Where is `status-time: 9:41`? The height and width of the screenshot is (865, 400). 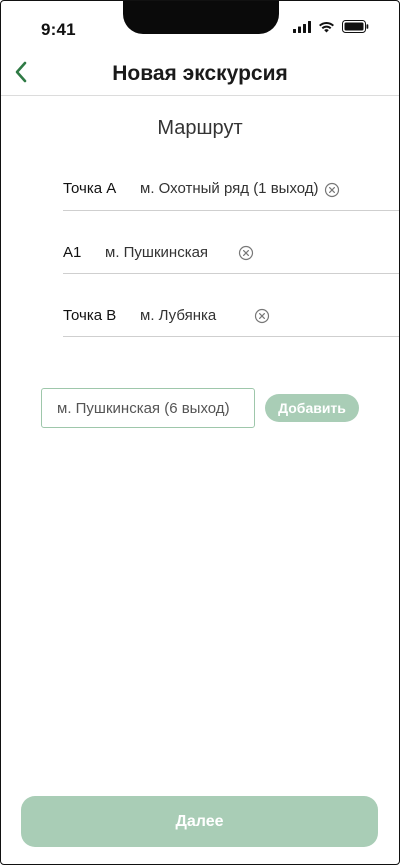
status-time: 9:41 is located at coordinates (58, 29).